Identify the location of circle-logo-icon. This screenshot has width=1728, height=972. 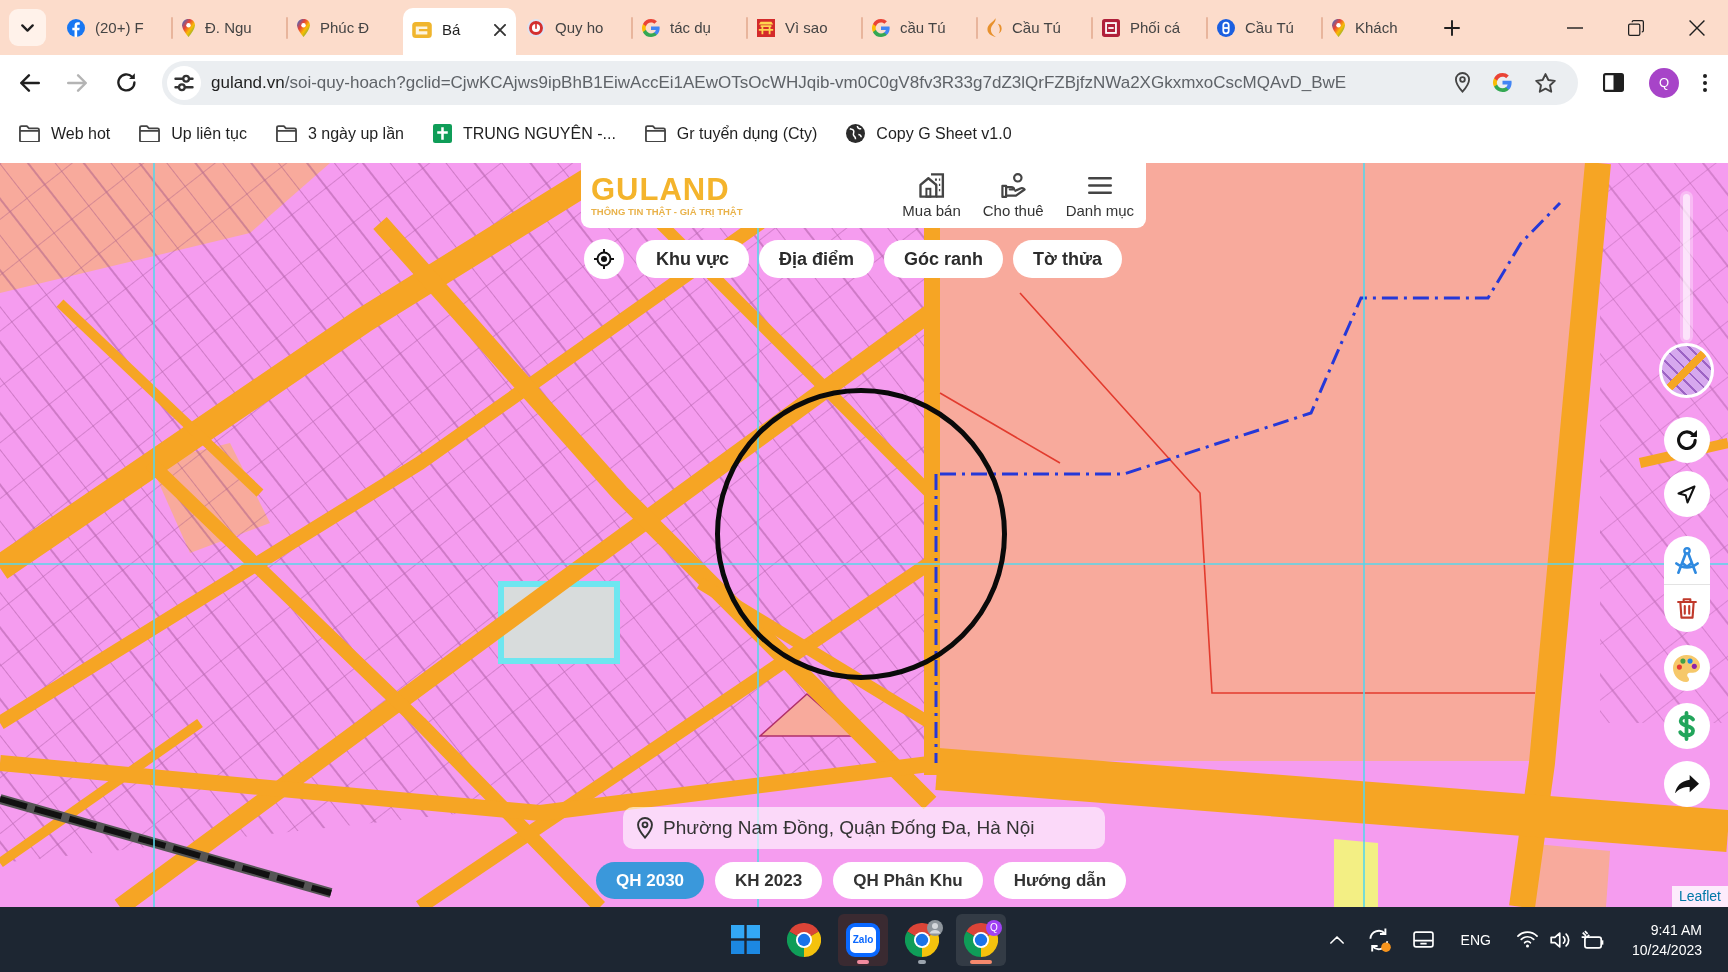
(1226, 27).